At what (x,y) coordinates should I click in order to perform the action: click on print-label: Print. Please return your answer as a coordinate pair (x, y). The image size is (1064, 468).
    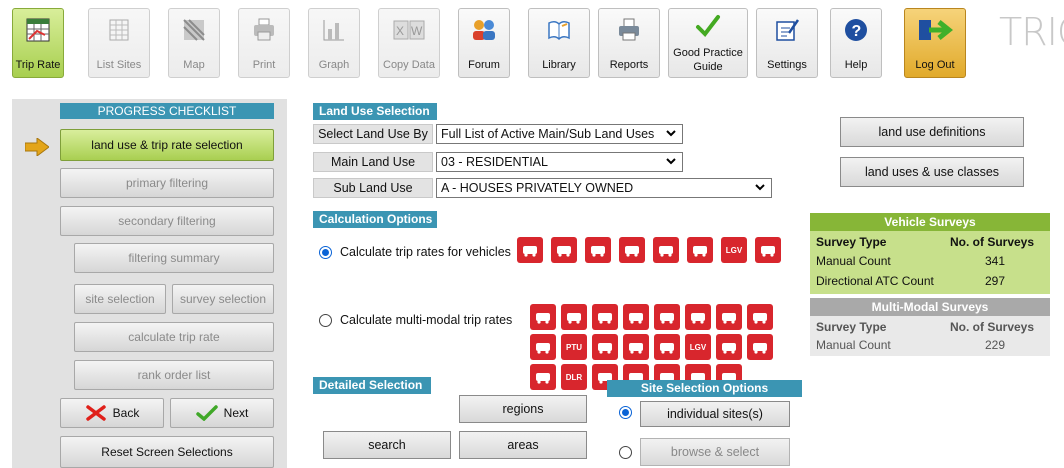
    Looking at the image, I should click on (264, 65).